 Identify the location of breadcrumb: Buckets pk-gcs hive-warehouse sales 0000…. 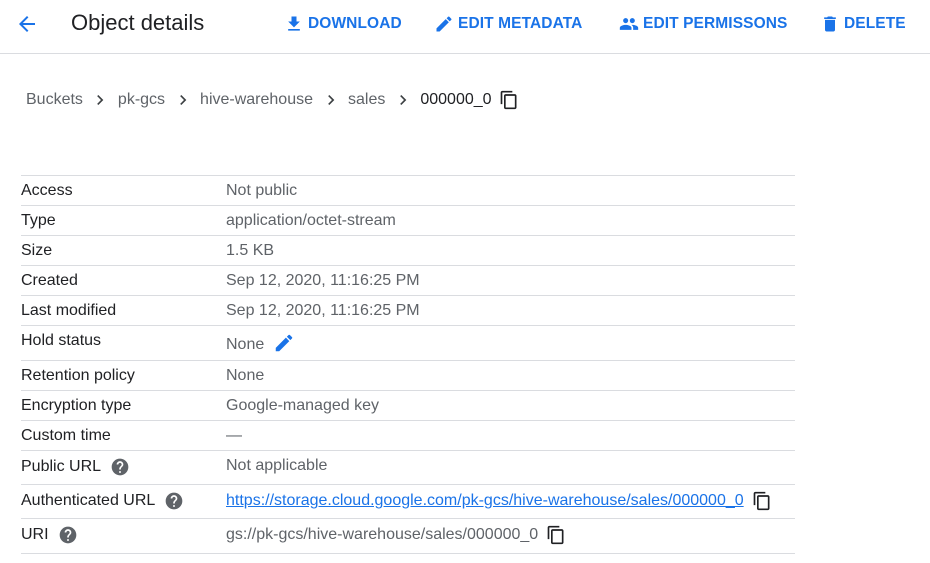
(272, 100).